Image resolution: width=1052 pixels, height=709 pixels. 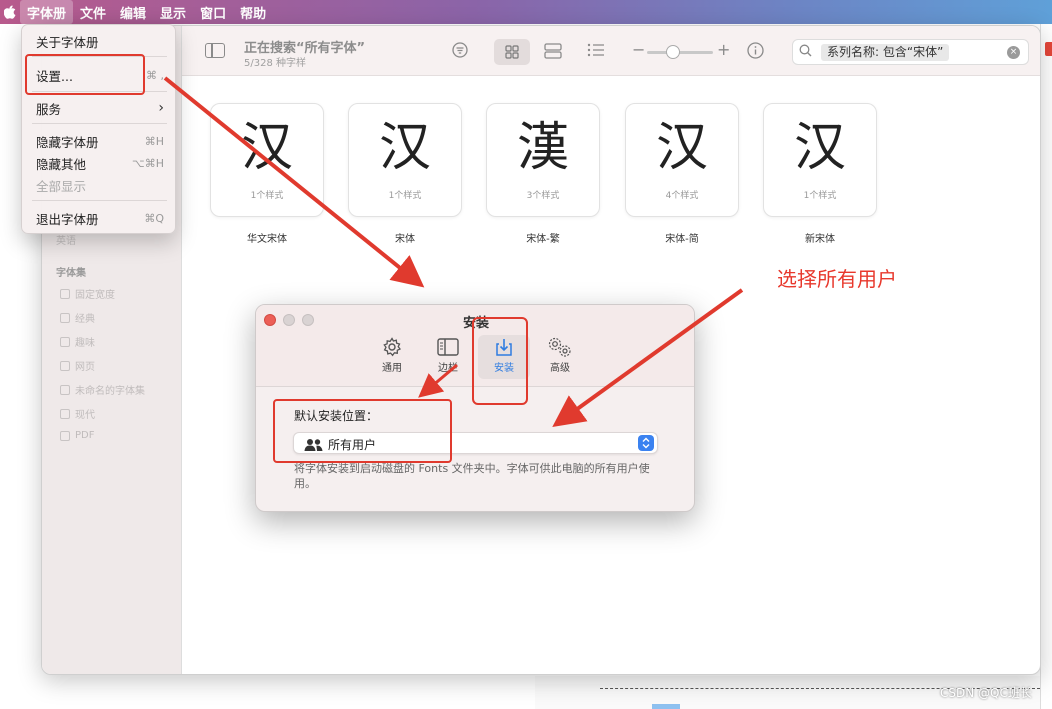 I want to click on watermark: CSDN @QC班长, so click(x=986, y=693).